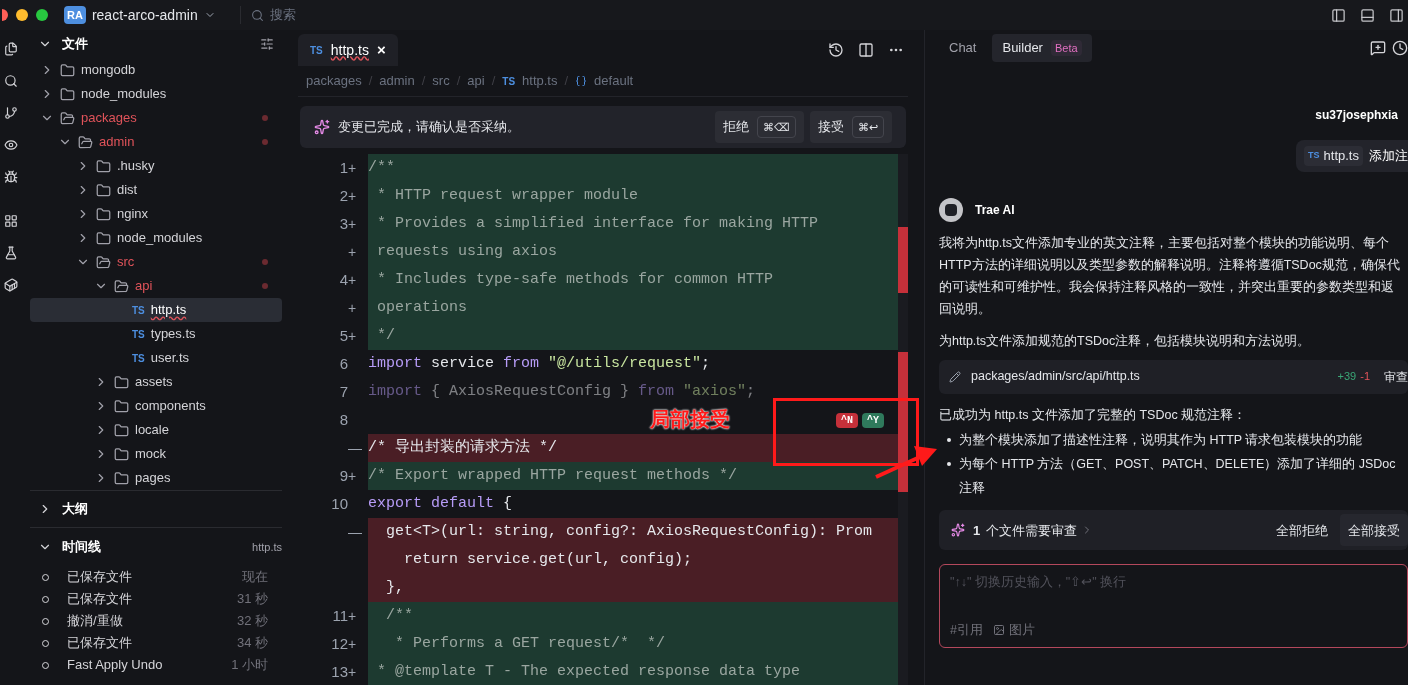 The width and height of the screenshot is (1408, 685). Describe the element at coordinates (156, 599) in the screenshot. I see `timeline-item: 已保存文件 31 秒` at that location.